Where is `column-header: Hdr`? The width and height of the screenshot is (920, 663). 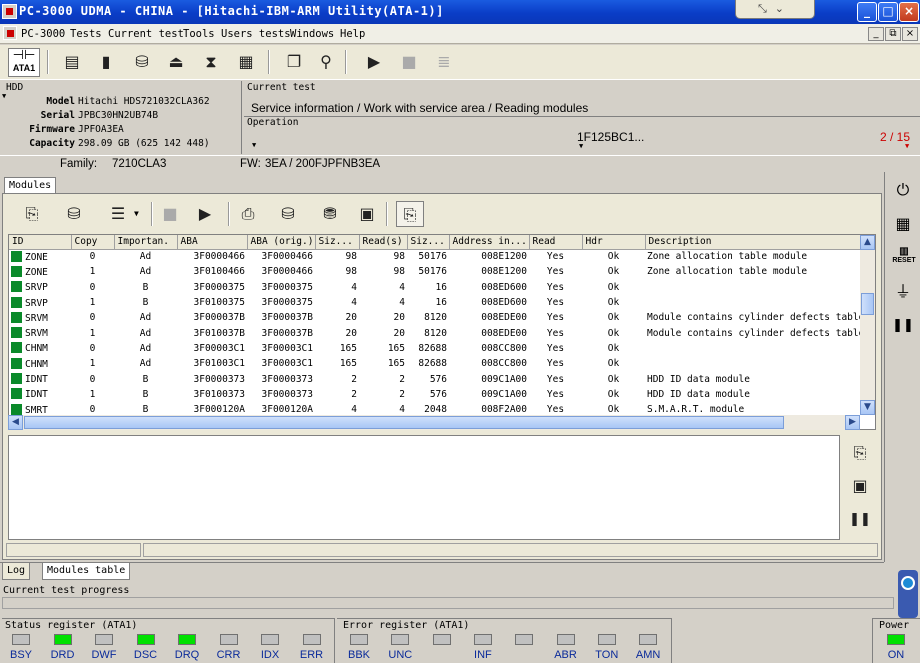
column-header: Hdr is located at coordinates (614, 242).